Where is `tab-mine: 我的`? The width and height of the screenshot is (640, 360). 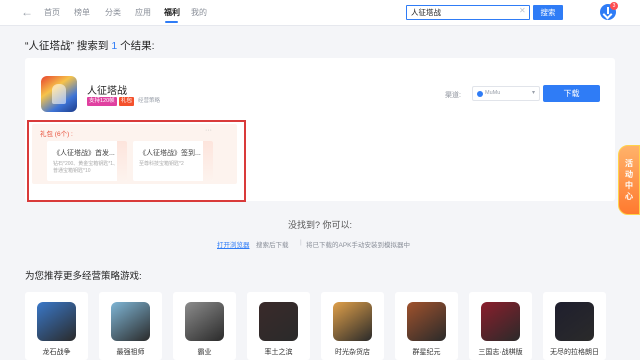
tab-mine: 我的 is located at coordinates (199, 12).